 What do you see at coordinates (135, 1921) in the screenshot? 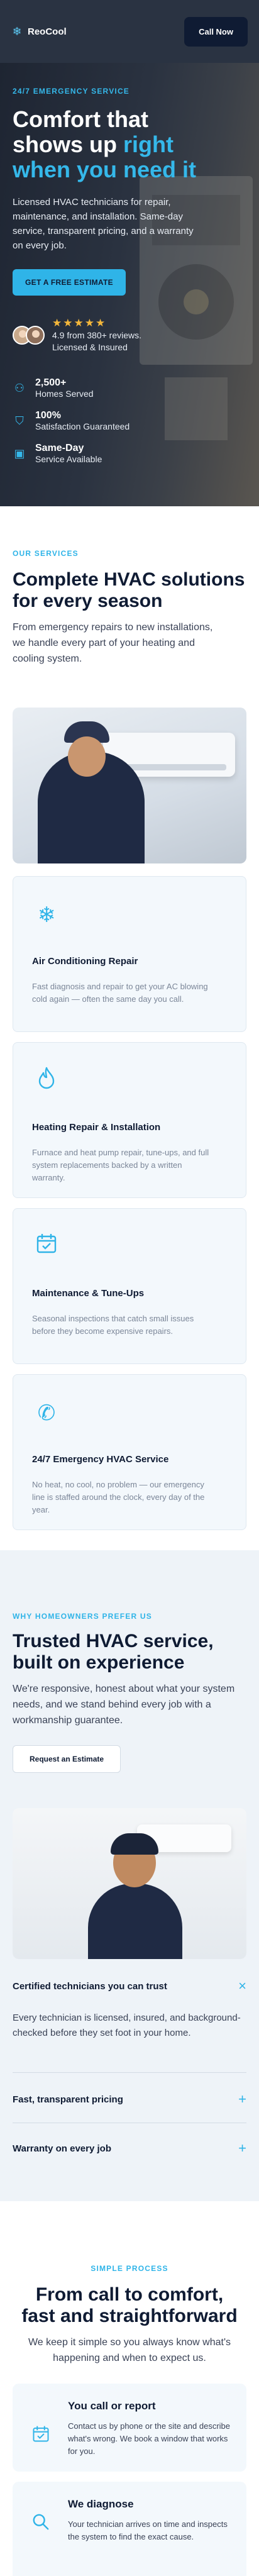
I see `technician-body` at bounding box center [135, 1921].